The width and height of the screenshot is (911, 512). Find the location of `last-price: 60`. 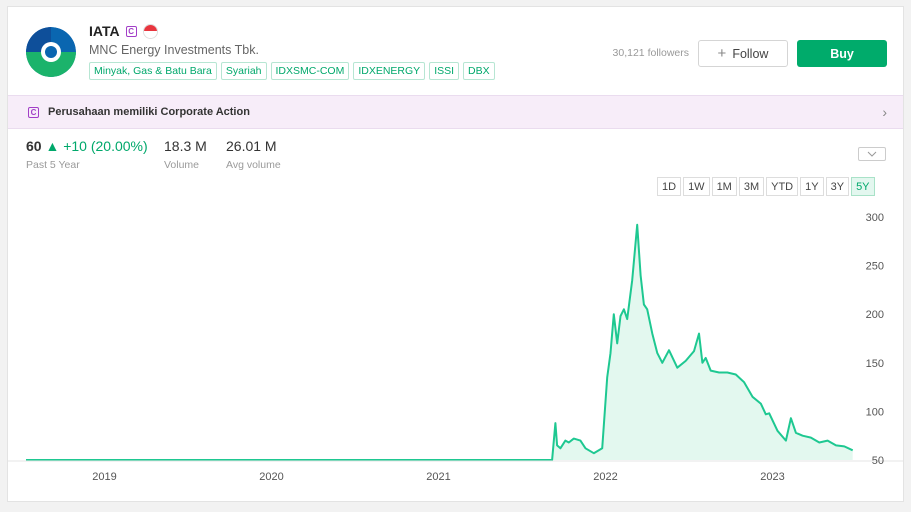

last-price: 60 is located at coordinates (34, 146).